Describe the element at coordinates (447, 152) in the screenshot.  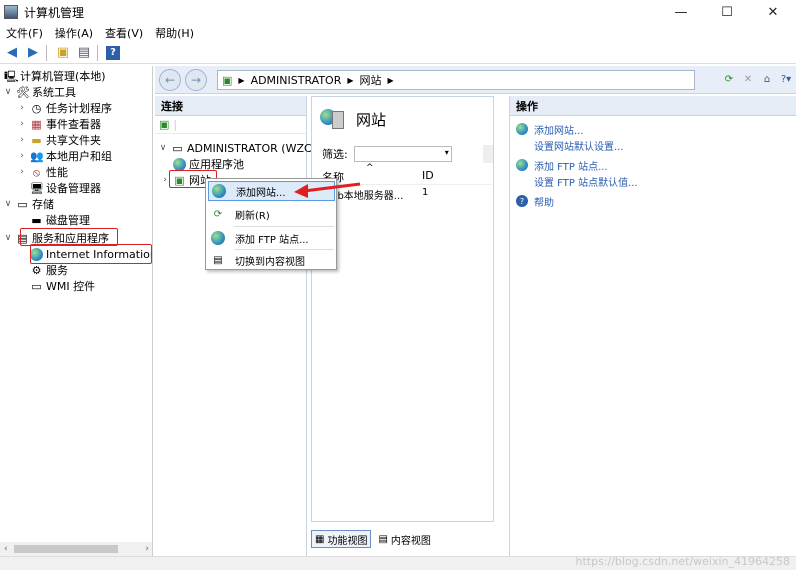
I see `chevron-down-icon: ▾` at that location.